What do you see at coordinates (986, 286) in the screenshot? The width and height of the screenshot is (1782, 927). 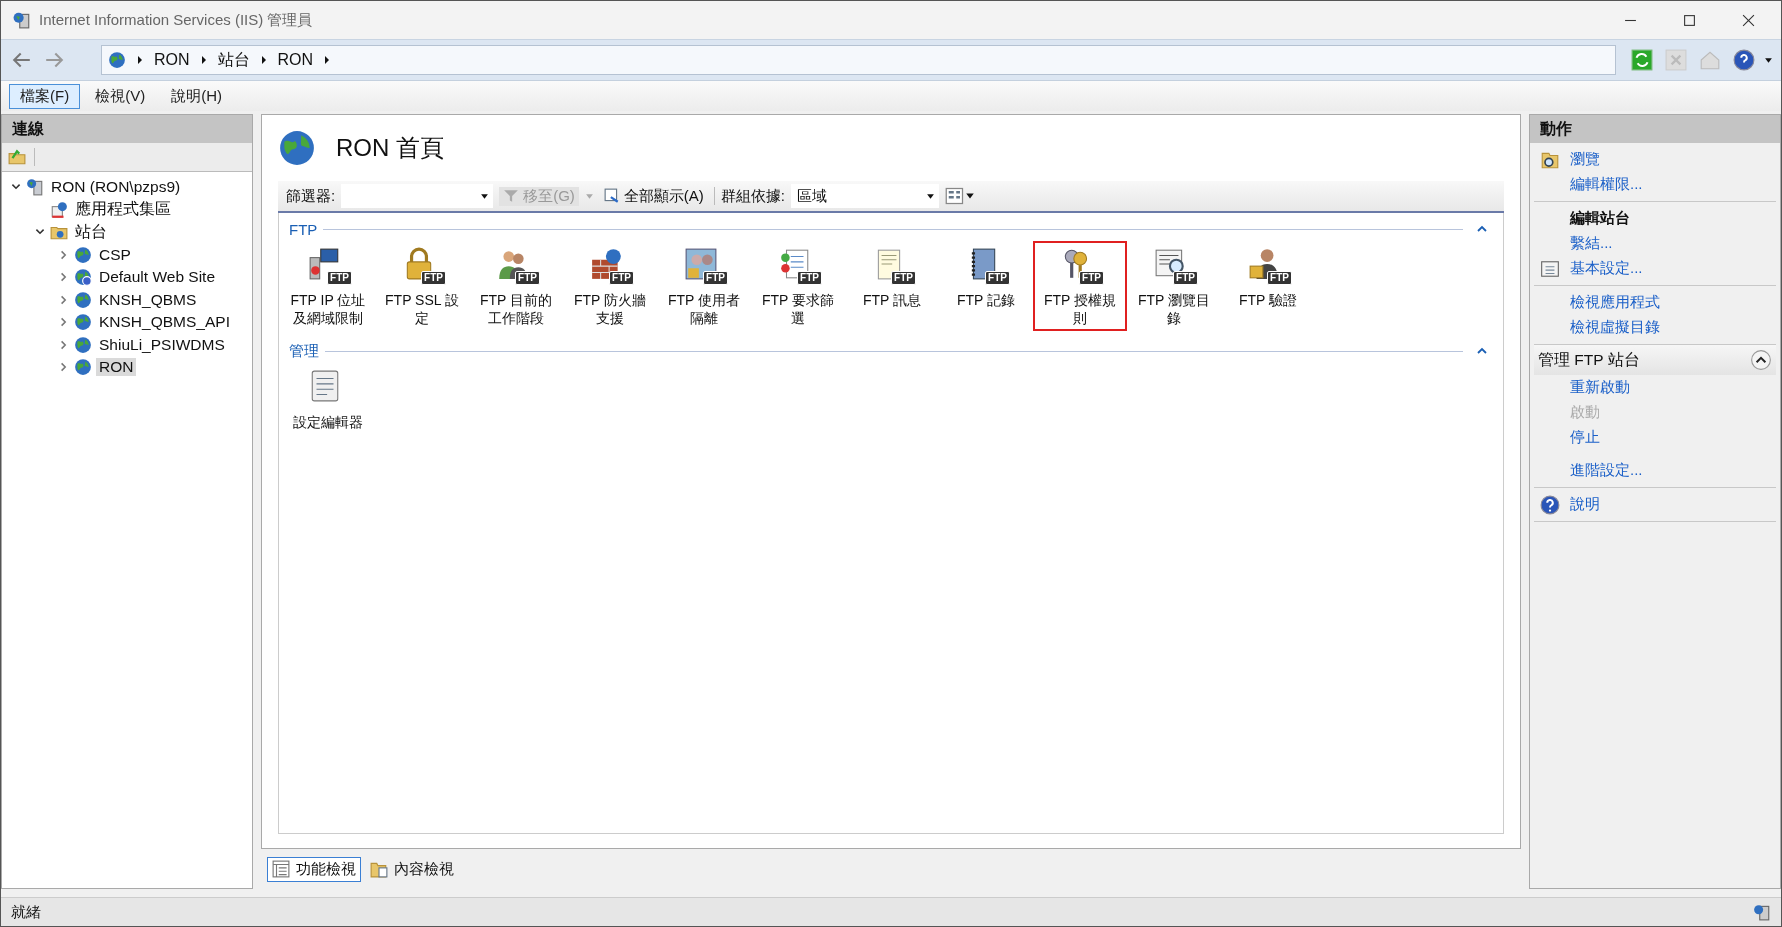 I see `feature-item: FTP FTP 記錄` at bounding box center [986, 286].